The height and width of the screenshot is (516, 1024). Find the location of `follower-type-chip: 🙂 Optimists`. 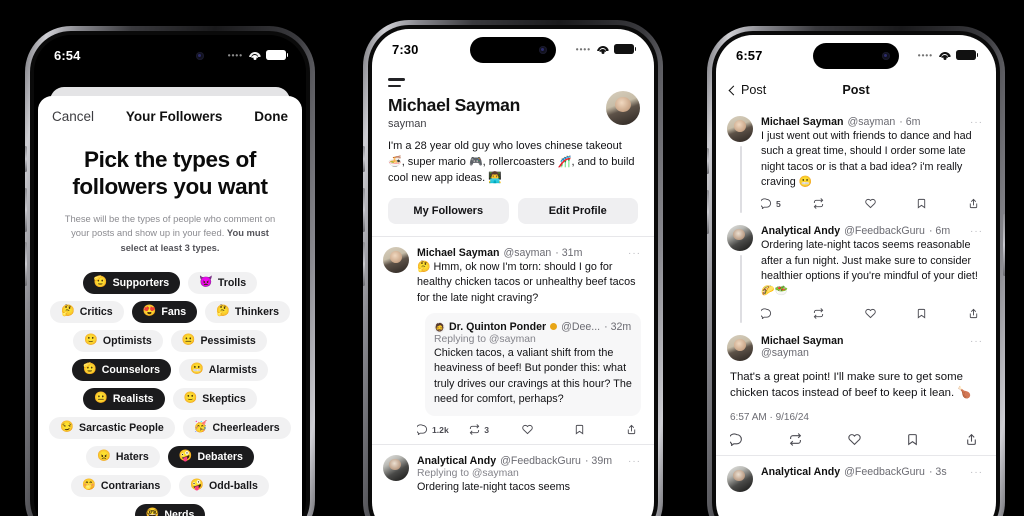

follower-type-chip: 🙂 Optimists is located at coordinates (118, 340).